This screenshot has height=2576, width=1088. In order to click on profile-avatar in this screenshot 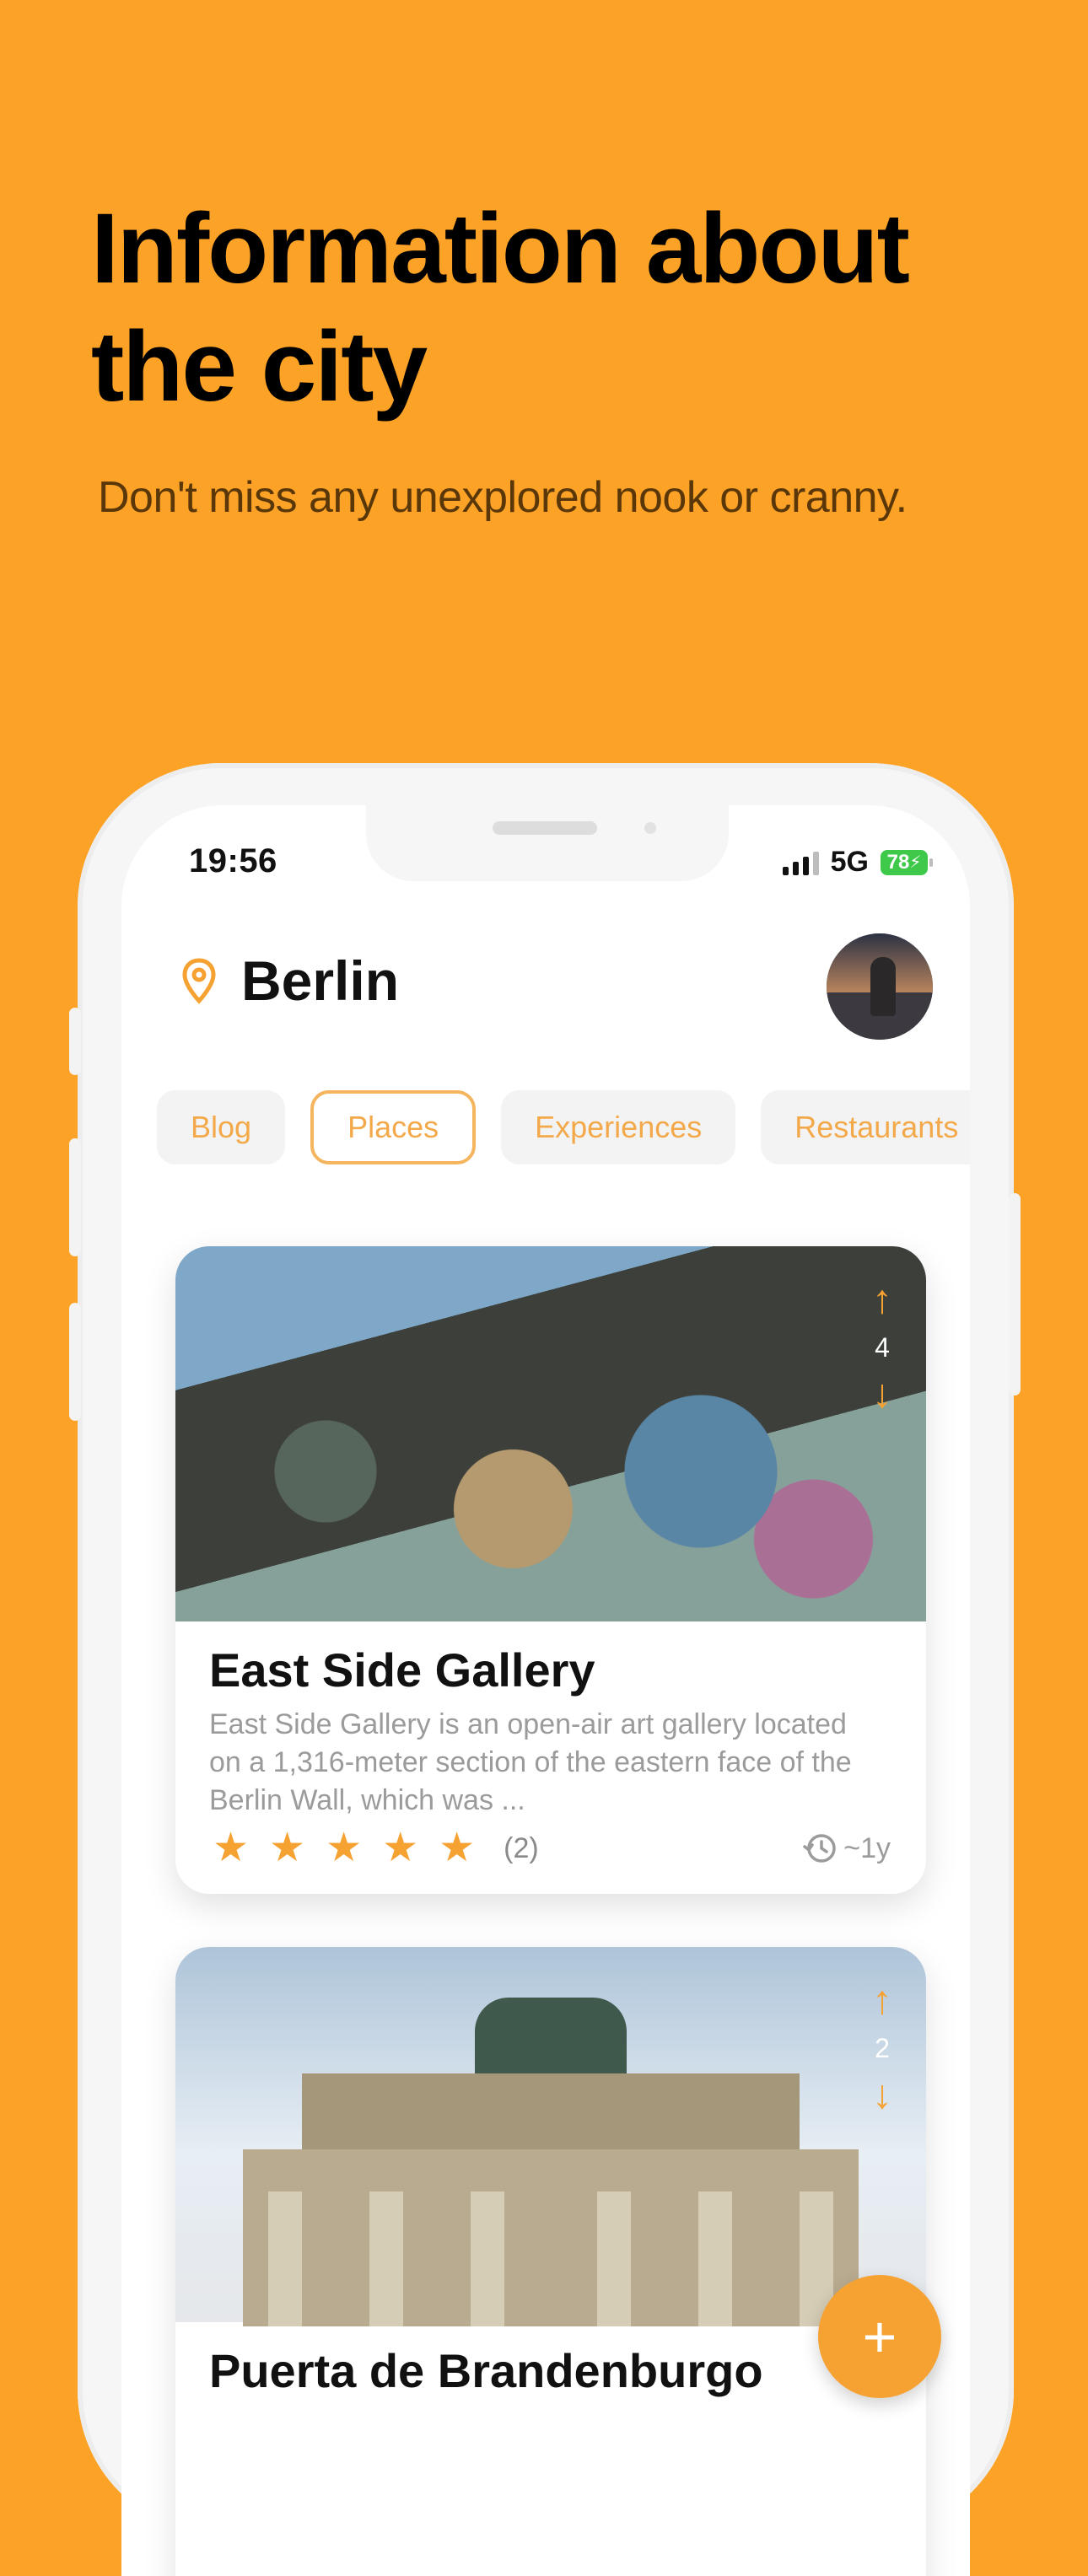, I will do `click(880, 987)`.